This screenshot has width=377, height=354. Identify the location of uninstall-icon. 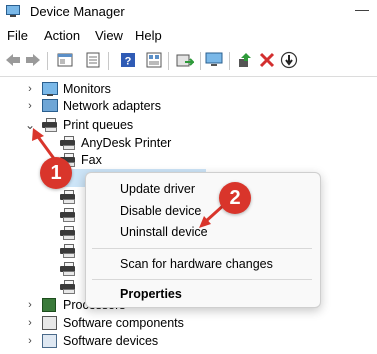
(267, 60).